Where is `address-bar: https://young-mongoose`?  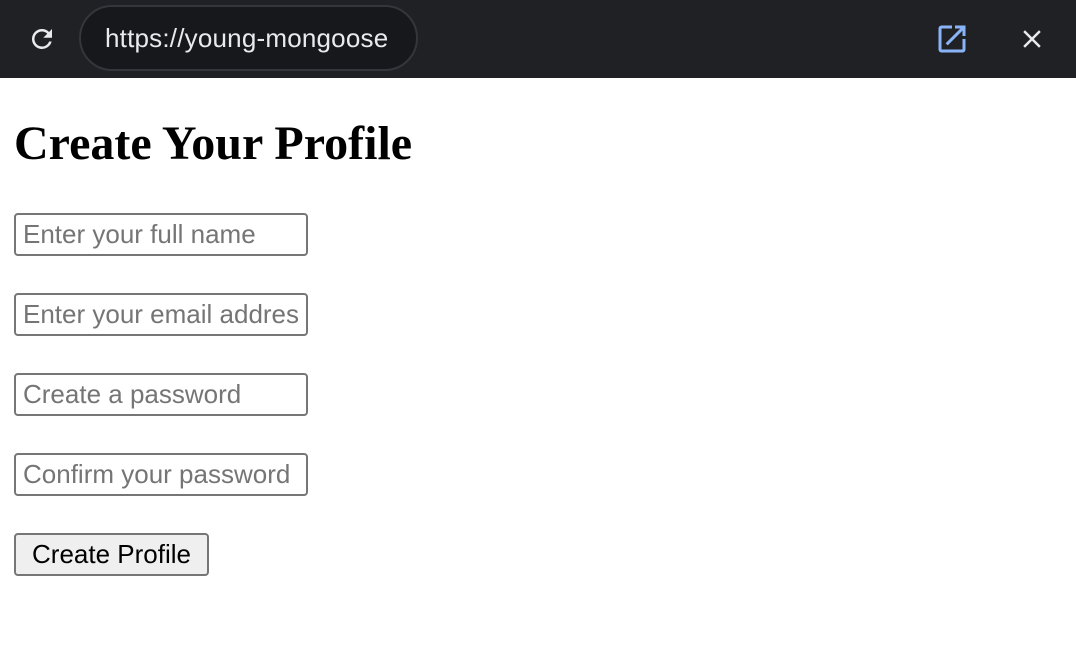 address-bar: https://young-mongoose is located at coordinates (248, 38).